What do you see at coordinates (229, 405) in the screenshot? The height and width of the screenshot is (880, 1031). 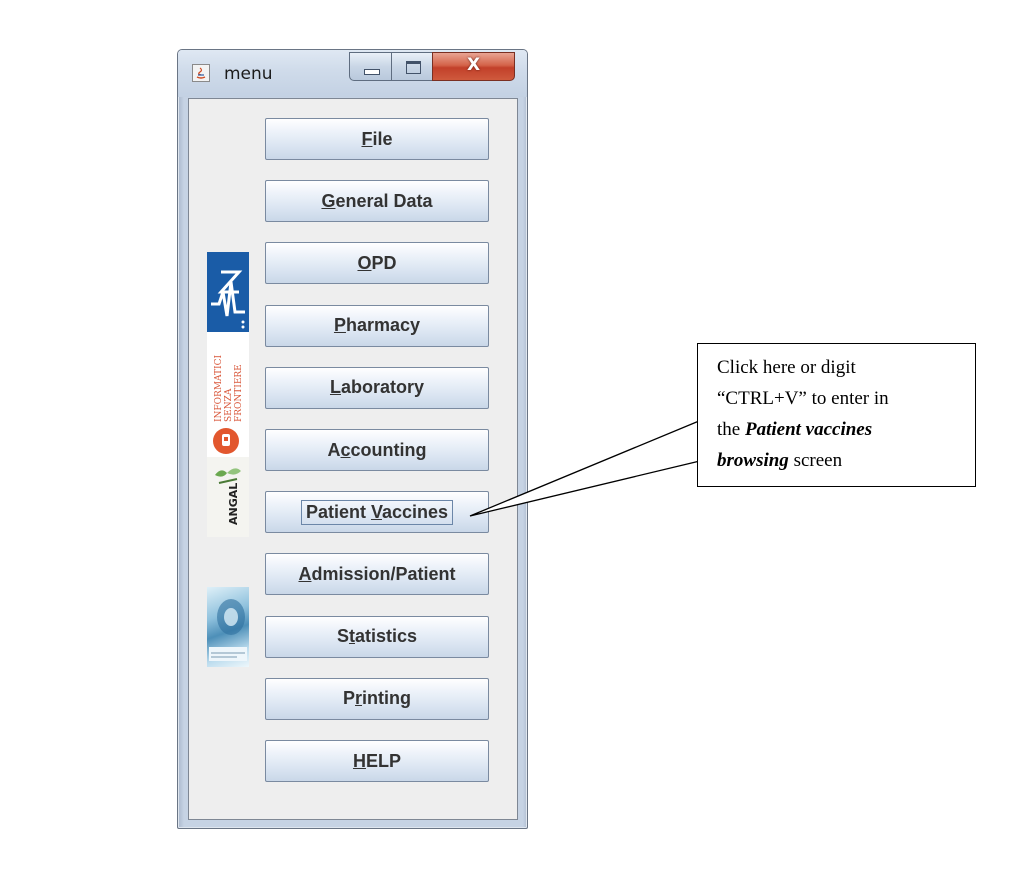 I see `svg-text: SENZA` at bounding box center [229, 405].